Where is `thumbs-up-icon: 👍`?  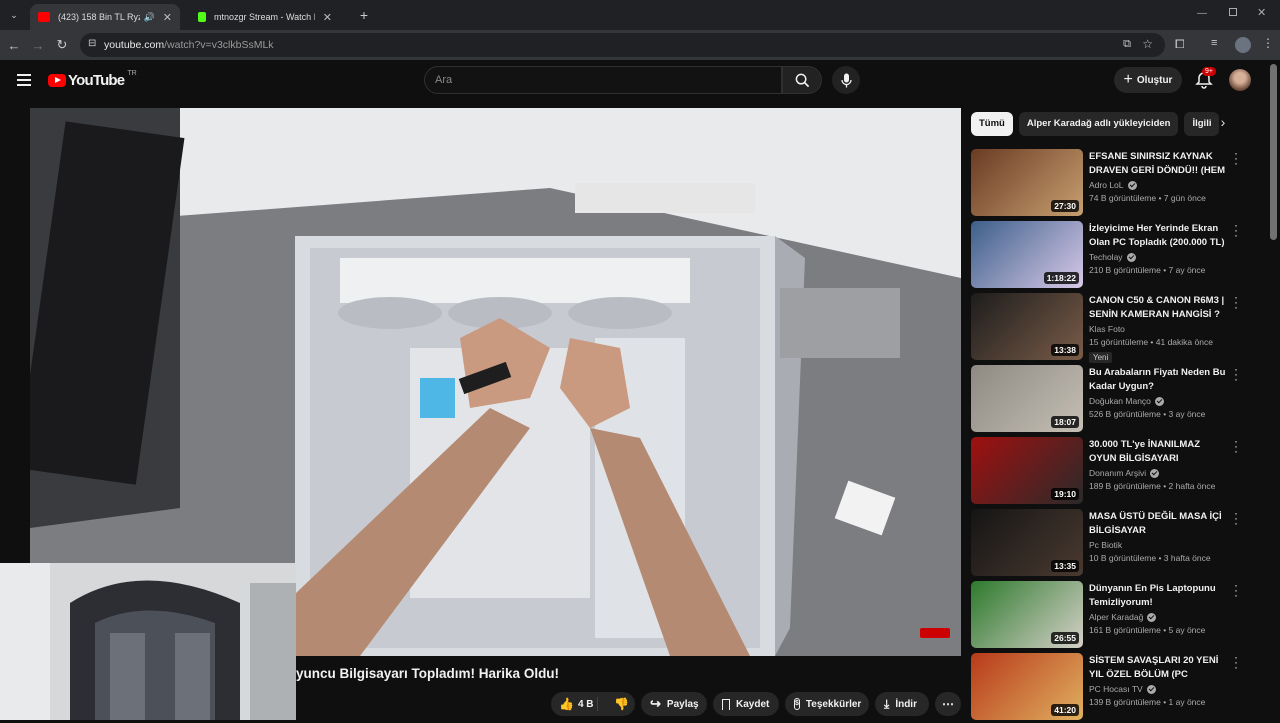 thumbs-up-icon: 👍 is located at coordinates (566, 704).